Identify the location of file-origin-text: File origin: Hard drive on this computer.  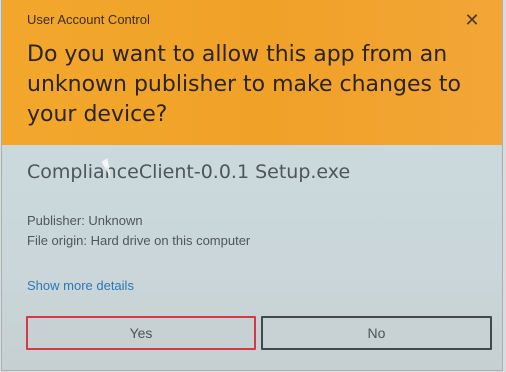
(139, 240).